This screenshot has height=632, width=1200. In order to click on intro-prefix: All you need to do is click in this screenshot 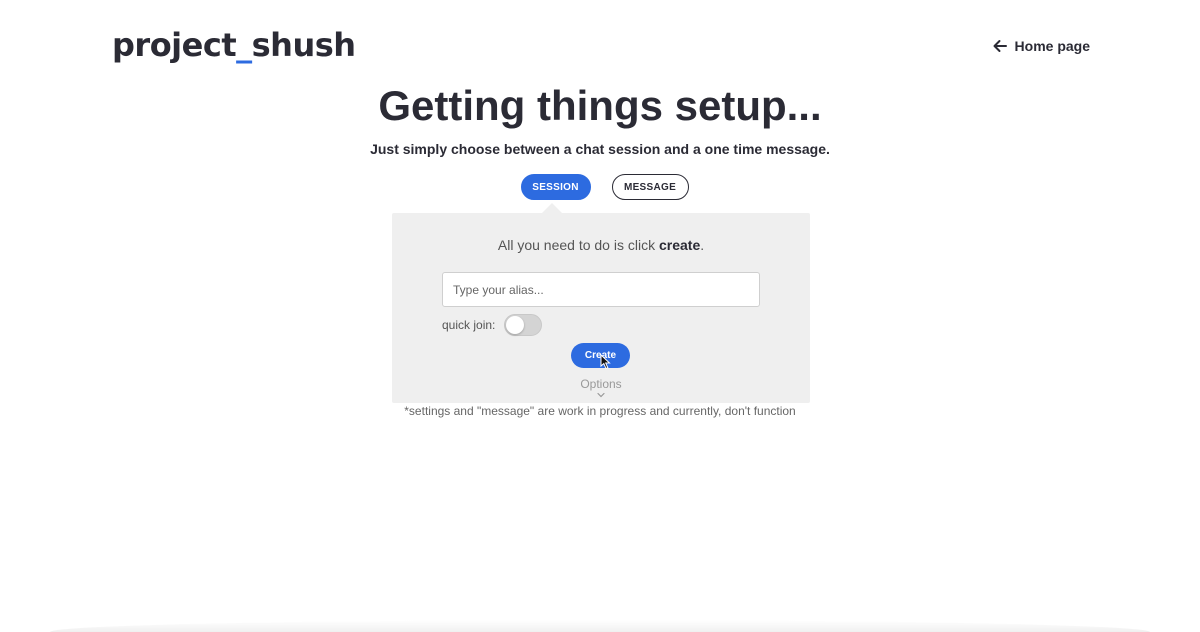, I will do `click(578, 245)`.